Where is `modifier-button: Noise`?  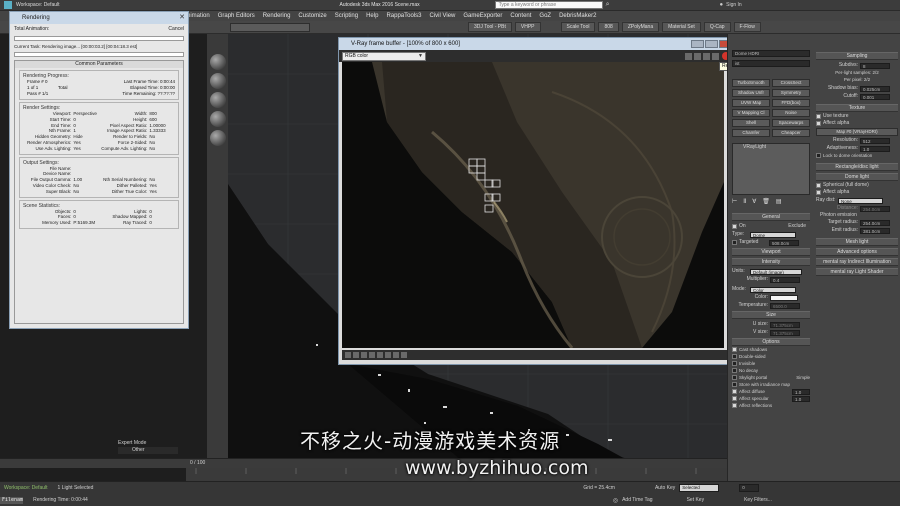 modifier-button: Noise is located at coordinates (791, 113).